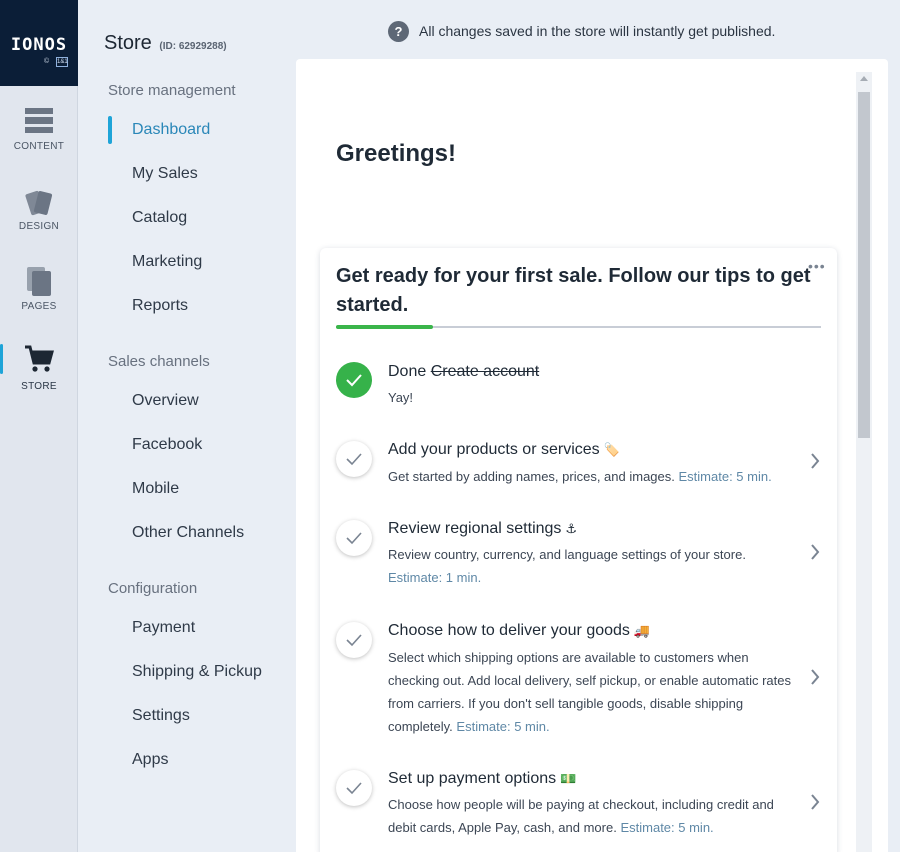 This screenshot has width=900, height=852. I want to click on help-icon: ?, so click(398, 31).